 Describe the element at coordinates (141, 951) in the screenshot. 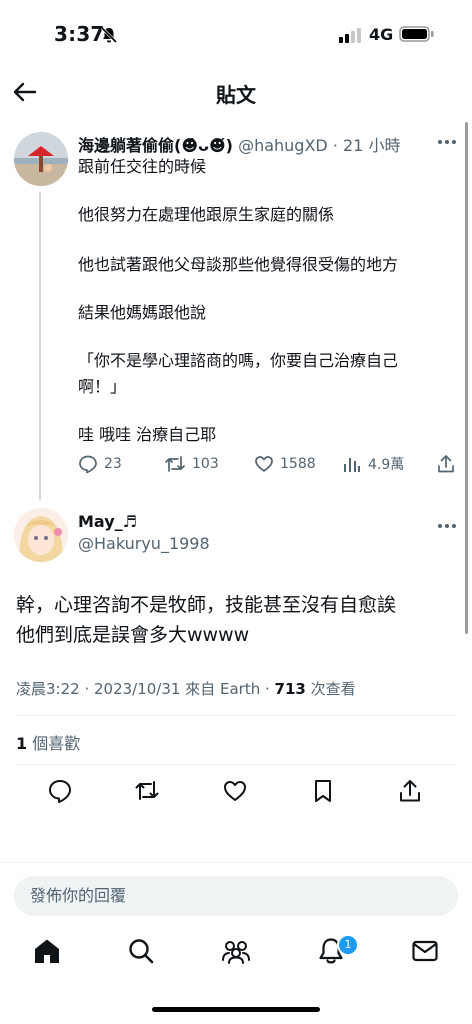

I see `search-icon` at that location.